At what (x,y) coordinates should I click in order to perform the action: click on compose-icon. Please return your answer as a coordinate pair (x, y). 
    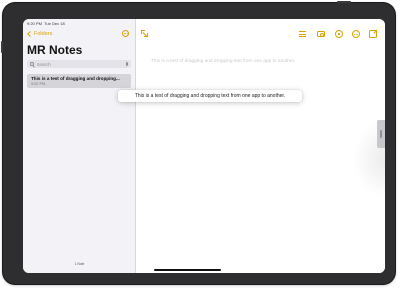
    Looking at the image, I should click on (373, 34).